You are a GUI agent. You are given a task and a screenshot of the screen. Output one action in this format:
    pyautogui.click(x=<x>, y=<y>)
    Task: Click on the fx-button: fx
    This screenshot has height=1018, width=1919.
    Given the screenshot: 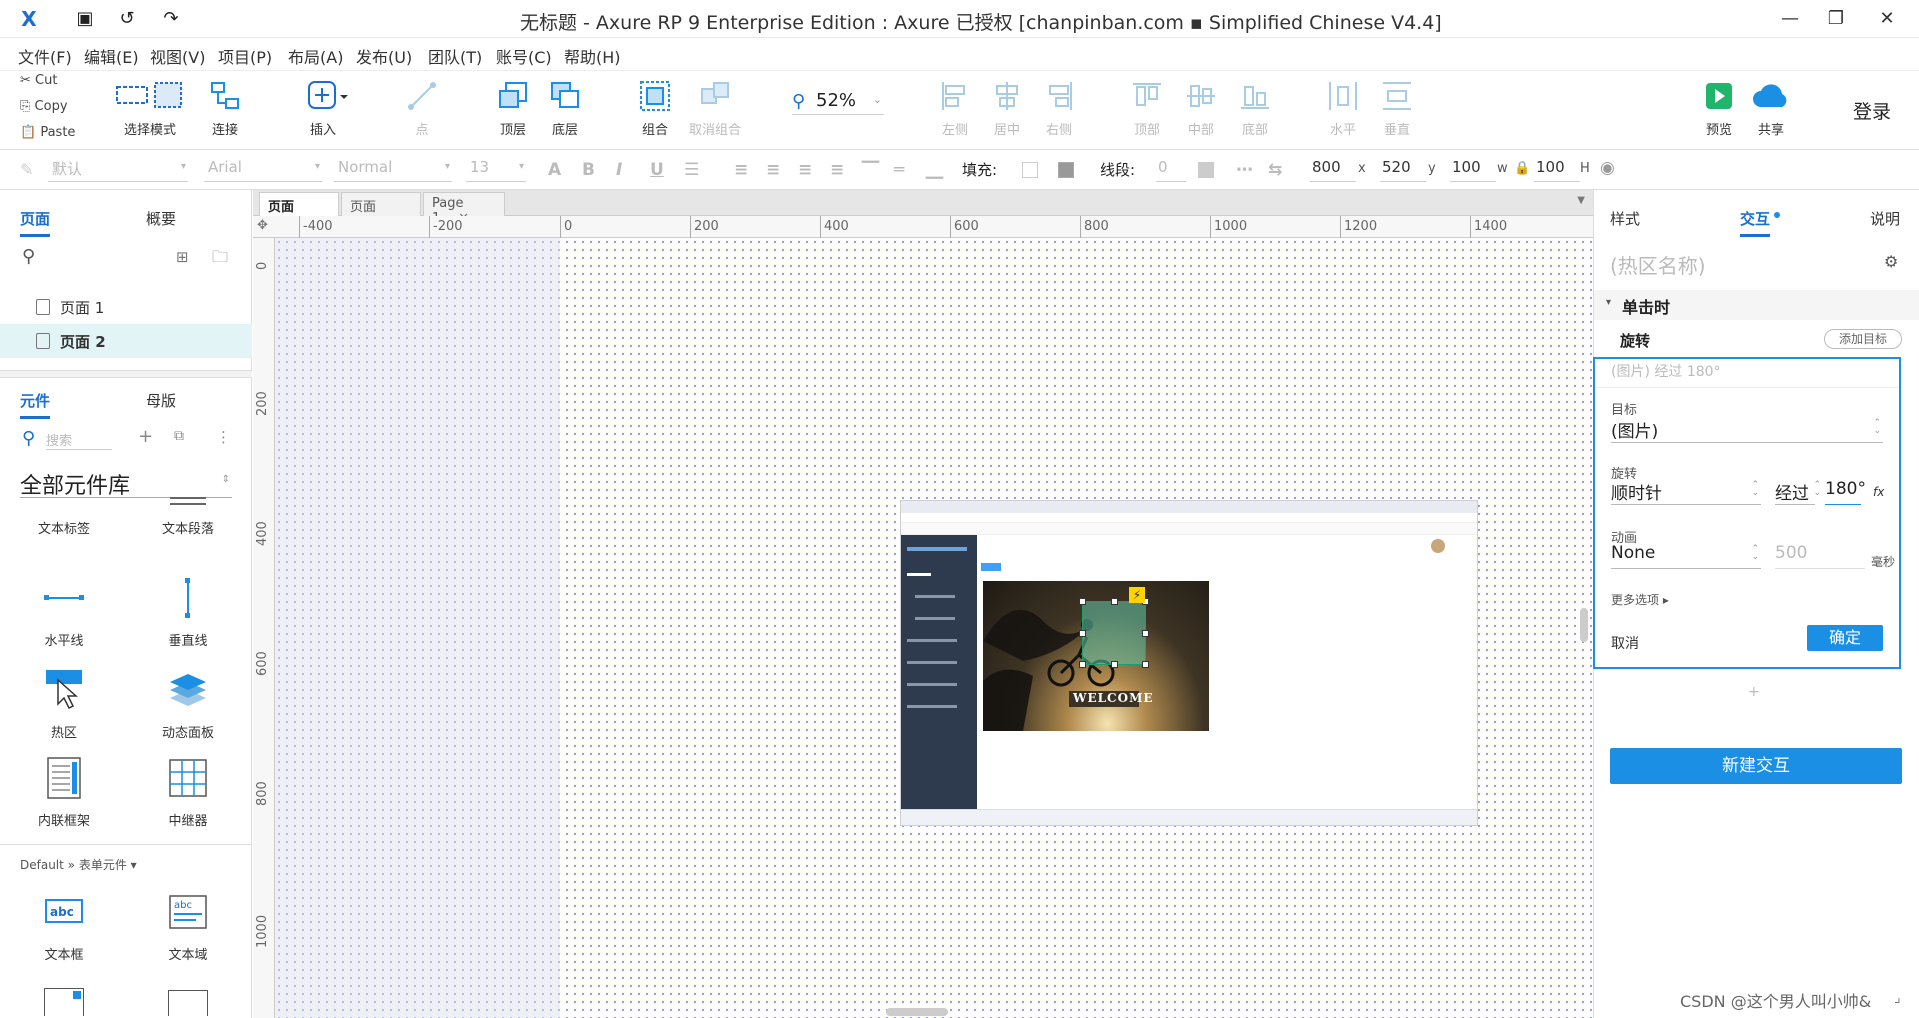 What is the action you would take?
    pyautogui.click(x=1878, y=492)
    